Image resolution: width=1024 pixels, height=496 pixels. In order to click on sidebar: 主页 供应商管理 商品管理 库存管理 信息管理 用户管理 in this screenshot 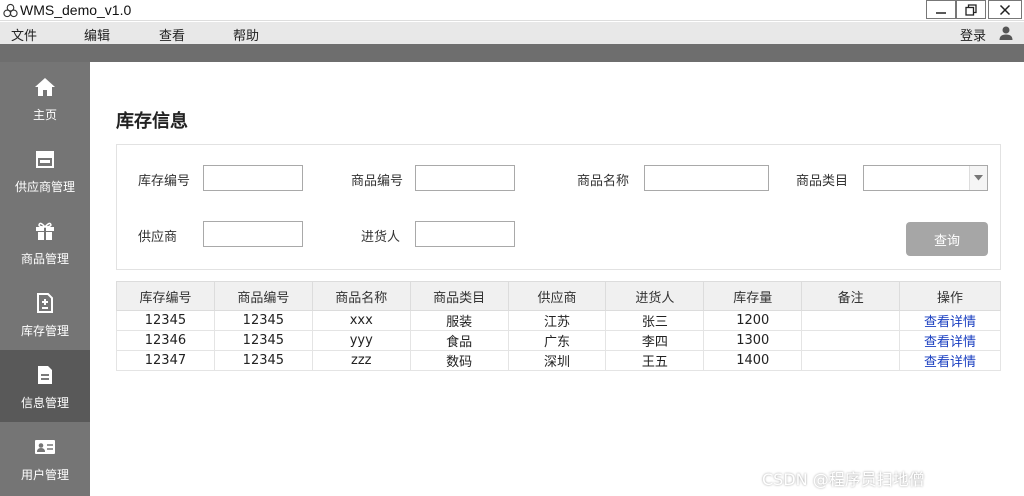, I will do `click(45, 279)`.